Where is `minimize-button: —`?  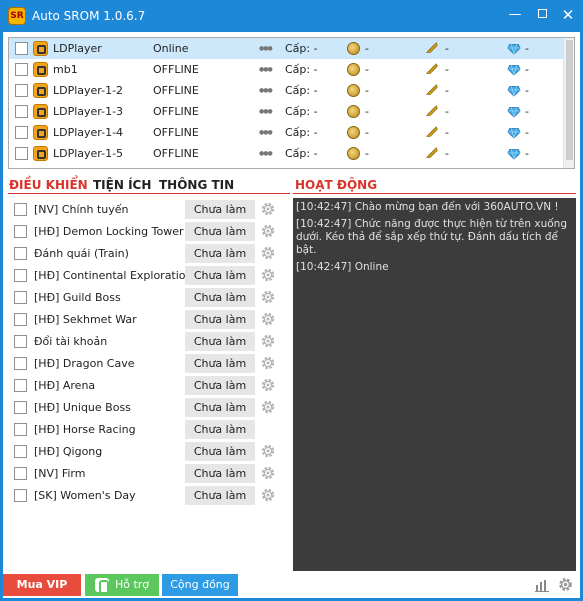
minimize-button: — is located at coordinates (515, 15).